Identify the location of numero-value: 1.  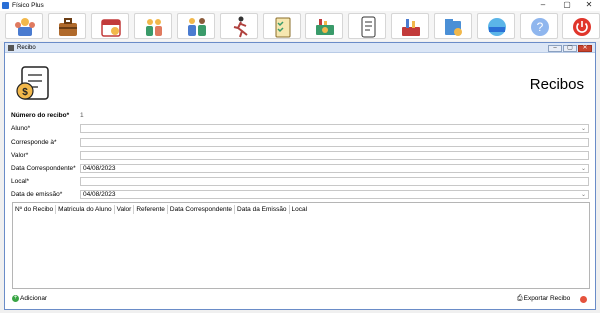
(82, 115).